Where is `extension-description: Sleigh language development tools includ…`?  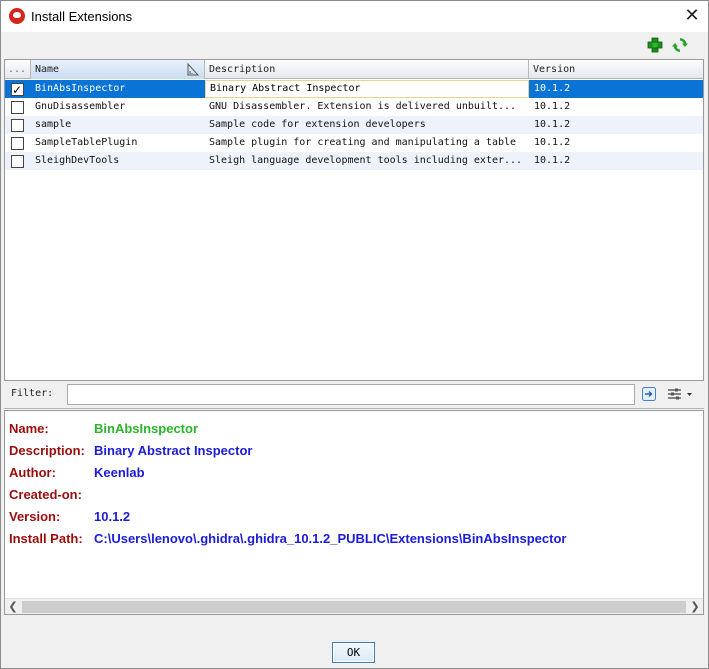
extension-description: Sleigh language development tools includ… is located at coordinates (366, 160).